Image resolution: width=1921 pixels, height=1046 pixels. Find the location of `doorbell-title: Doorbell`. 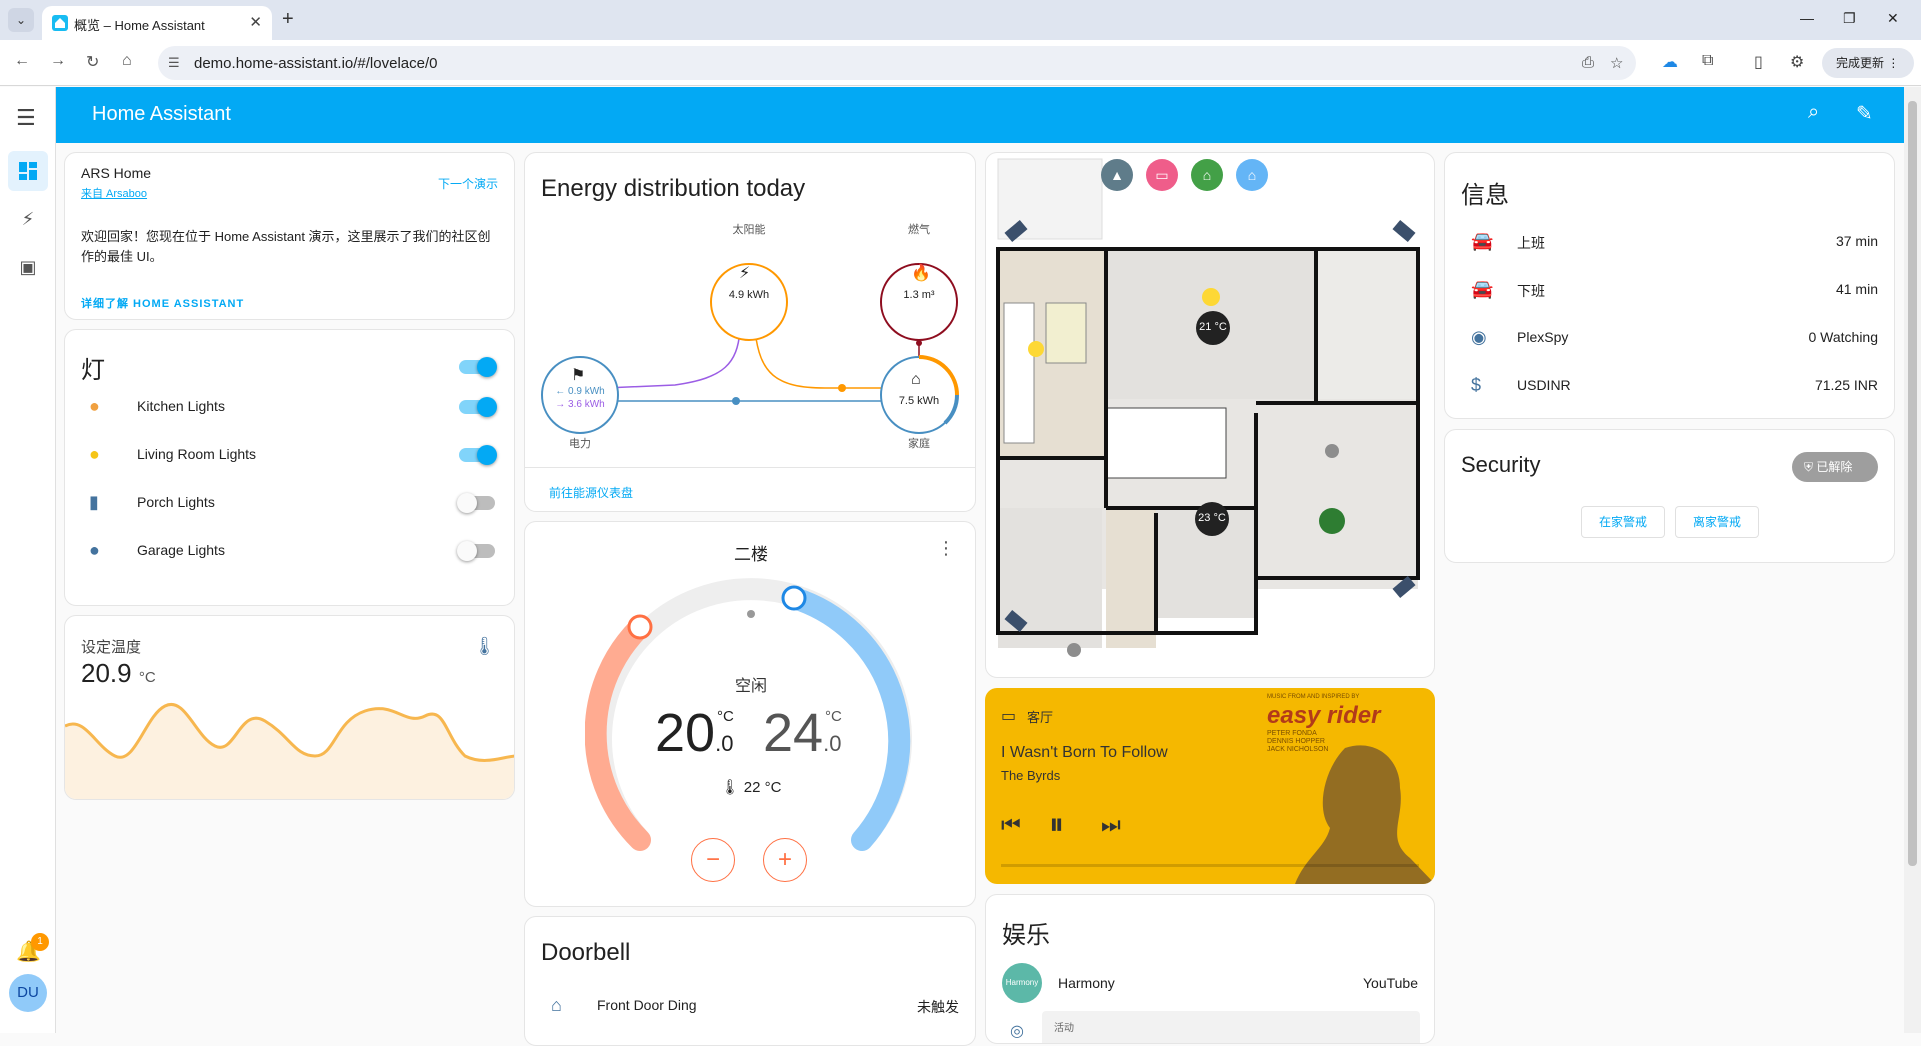

doorbell-title: Doorbell is located at coordinates (586, 952).